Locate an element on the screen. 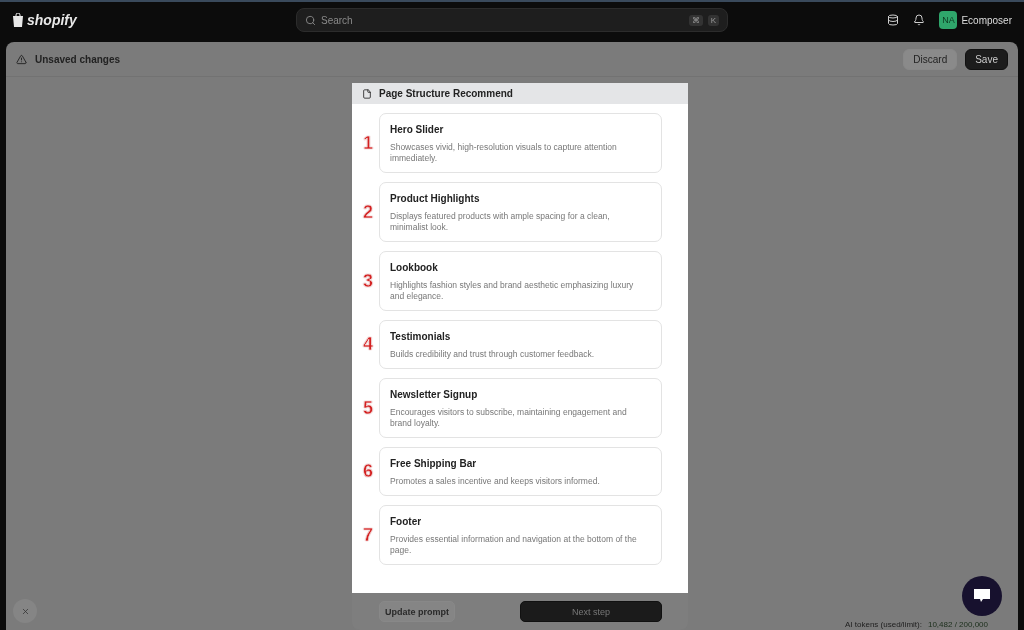 The width and height of the screenshot is (1024, 630). section-number: 4 is located at coordinates (368, 344).